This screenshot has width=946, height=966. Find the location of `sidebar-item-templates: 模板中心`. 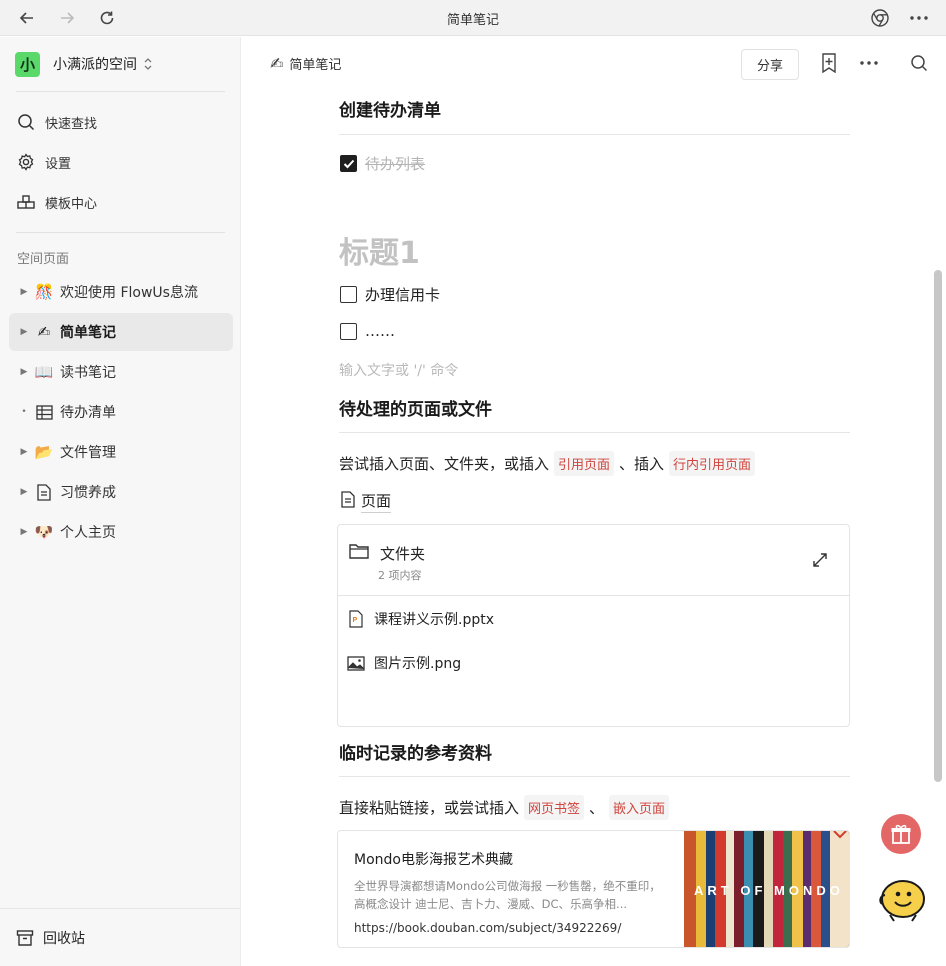

sidebar-item-templates: 模板中心 is located at coordinates (56, 202).